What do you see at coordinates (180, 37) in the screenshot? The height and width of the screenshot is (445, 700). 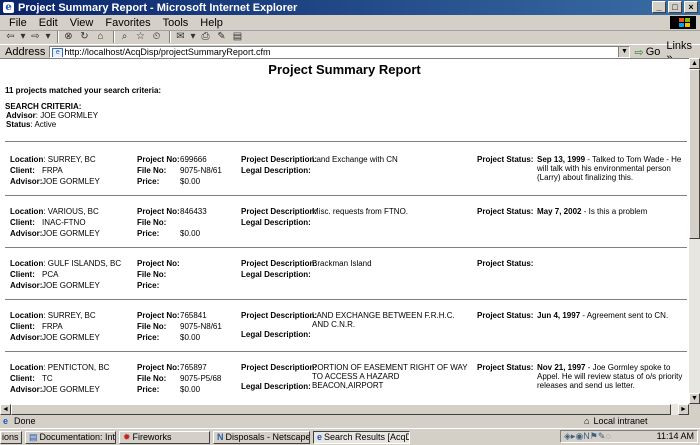 I see `mail-icon: ✉` at bounding box center [180, 37].